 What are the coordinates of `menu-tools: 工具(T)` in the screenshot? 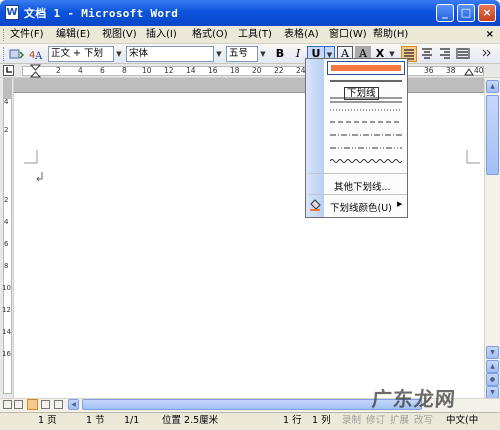 It's located at (255, 35).